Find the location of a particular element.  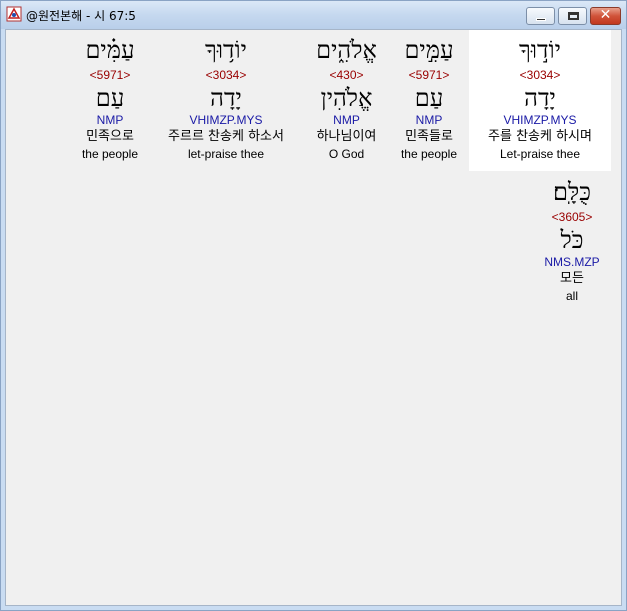

word-cell: אֱלֹהִ֑ים <430> אֱלֹהִין NMP 하나님이여 O God is located at coordinates (346, 100).